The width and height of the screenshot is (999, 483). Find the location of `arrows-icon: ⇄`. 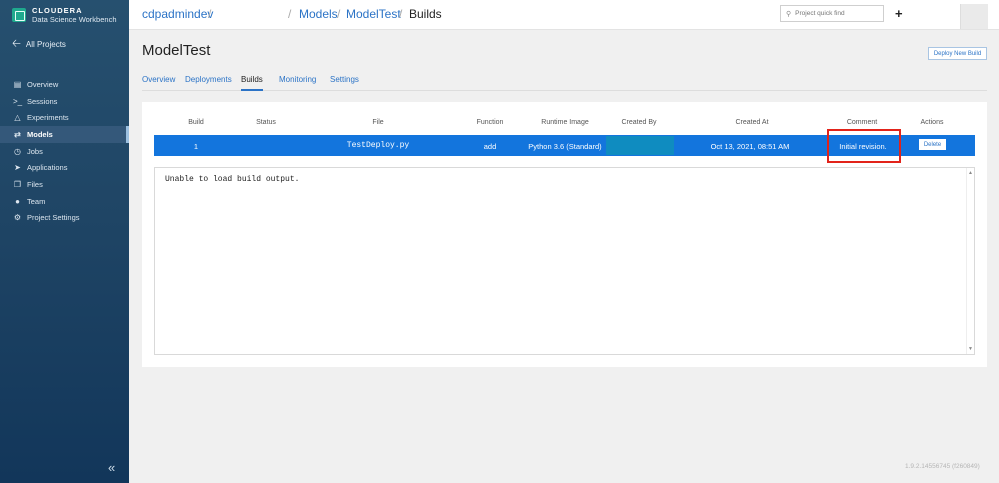

arrows-icon: ⇄ is located at coordinates (17, 134).